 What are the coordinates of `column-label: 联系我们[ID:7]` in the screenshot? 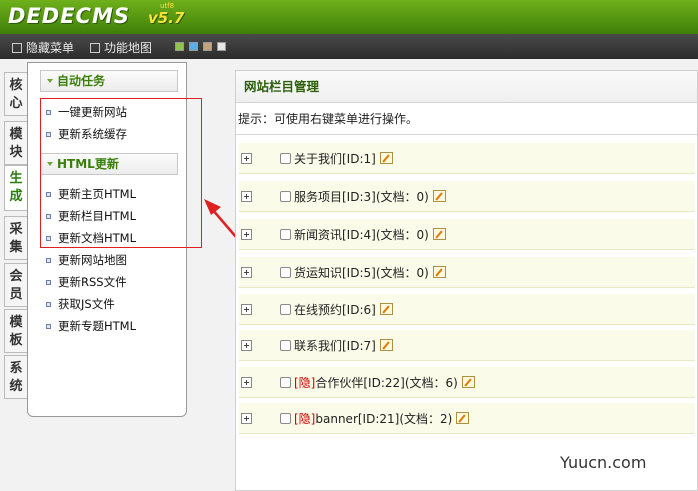 It's located at (343, 345).